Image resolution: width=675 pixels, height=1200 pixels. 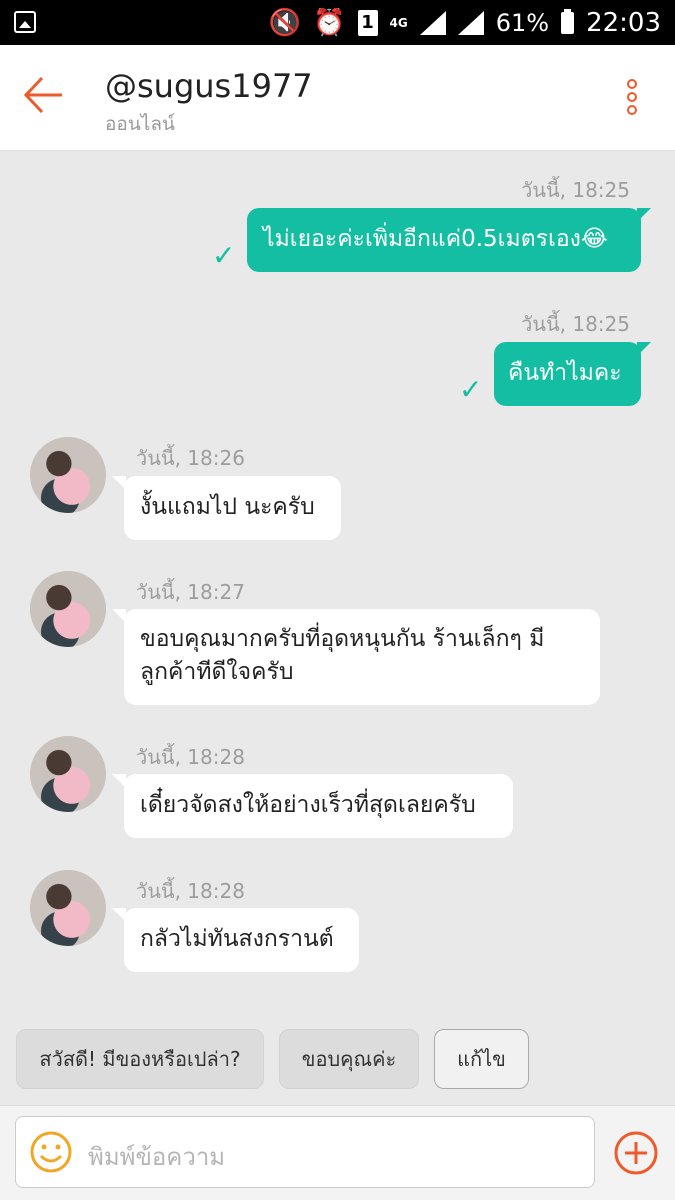 I want to click on contact-name: @sugus1977, so click(x=209, y=86).